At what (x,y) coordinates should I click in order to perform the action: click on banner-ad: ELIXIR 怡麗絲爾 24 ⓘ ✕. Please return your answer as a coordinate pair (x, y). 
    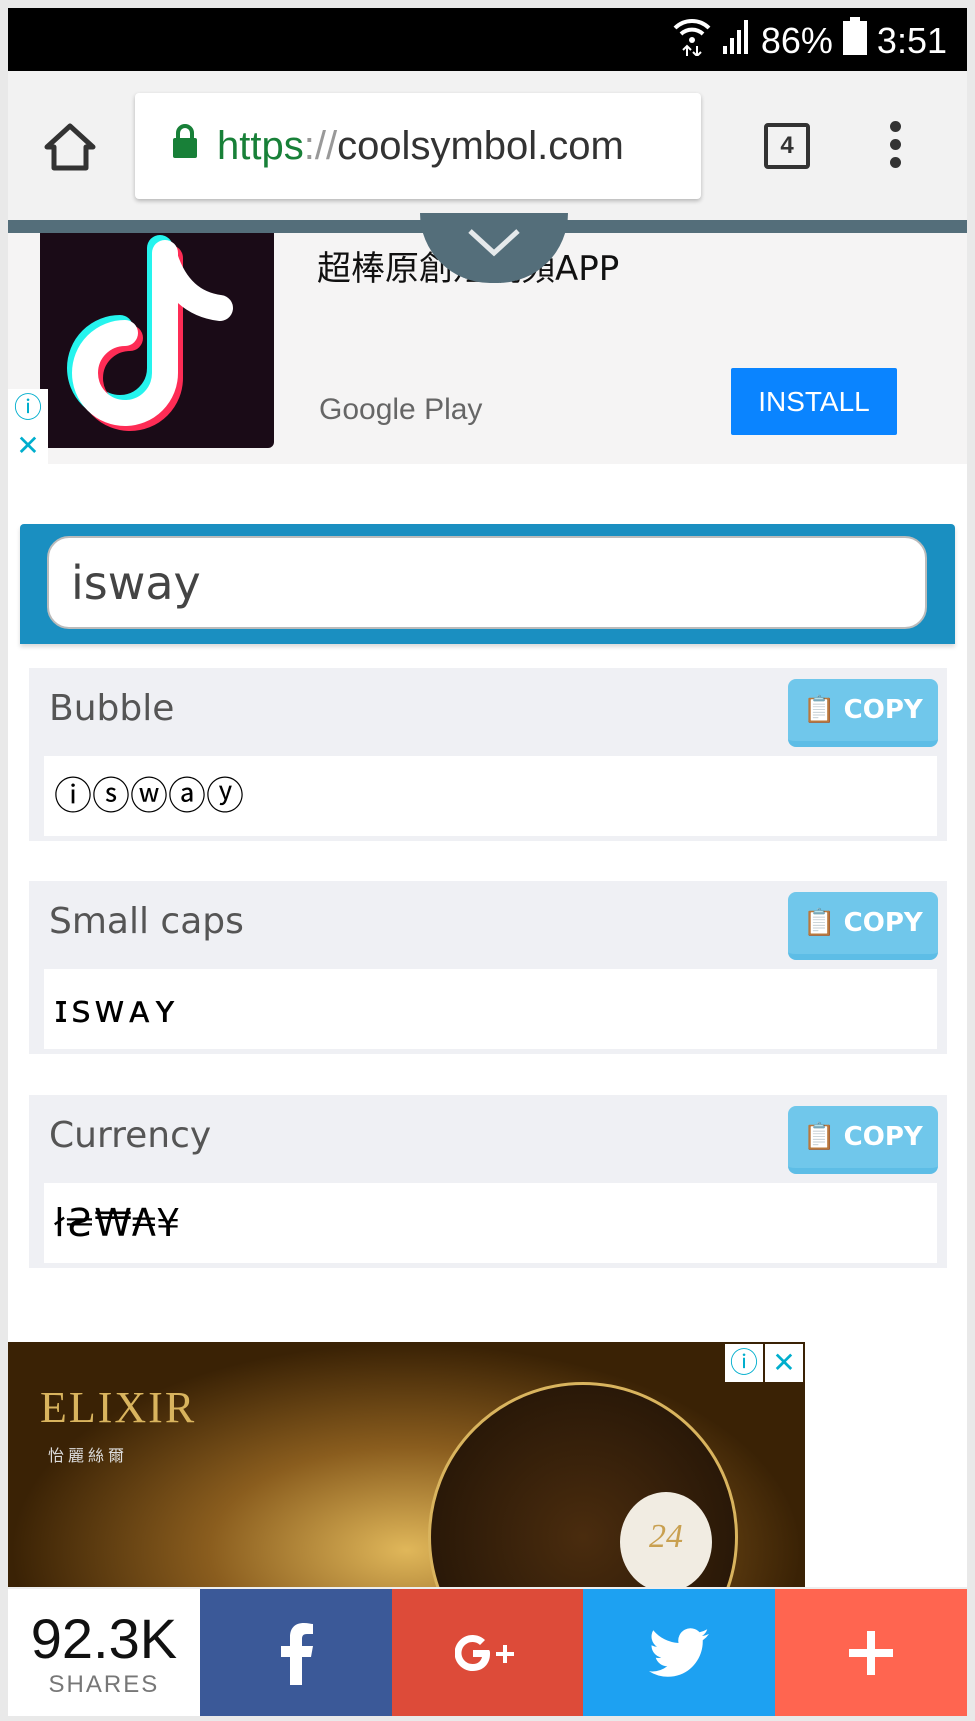
    Looking at the image, I should click on (406, 1464).